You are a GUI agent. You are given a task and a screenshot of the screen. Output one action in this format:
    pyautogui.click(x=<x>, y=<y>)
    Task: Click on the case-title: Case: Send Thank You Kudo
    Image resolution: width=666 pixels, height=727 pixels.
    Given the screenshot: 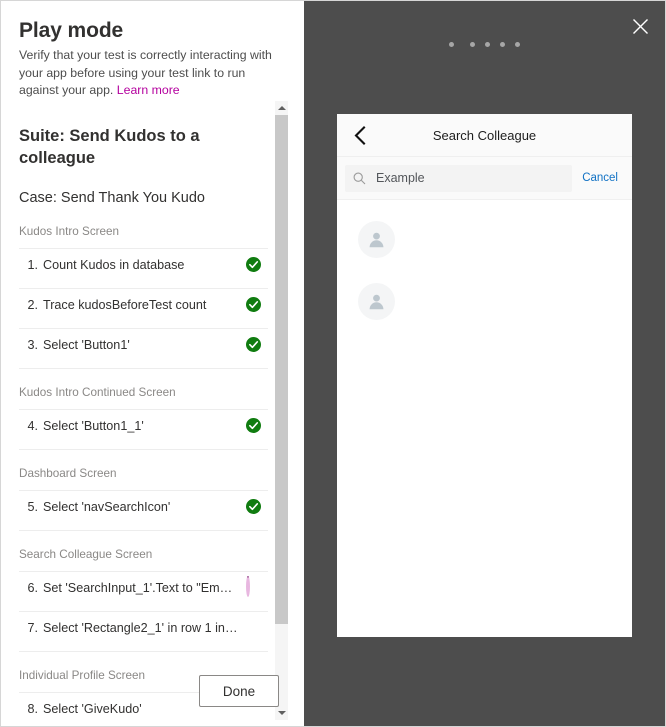 What is the action you would take?
    pyautogui.click(x=112, y=198)
    